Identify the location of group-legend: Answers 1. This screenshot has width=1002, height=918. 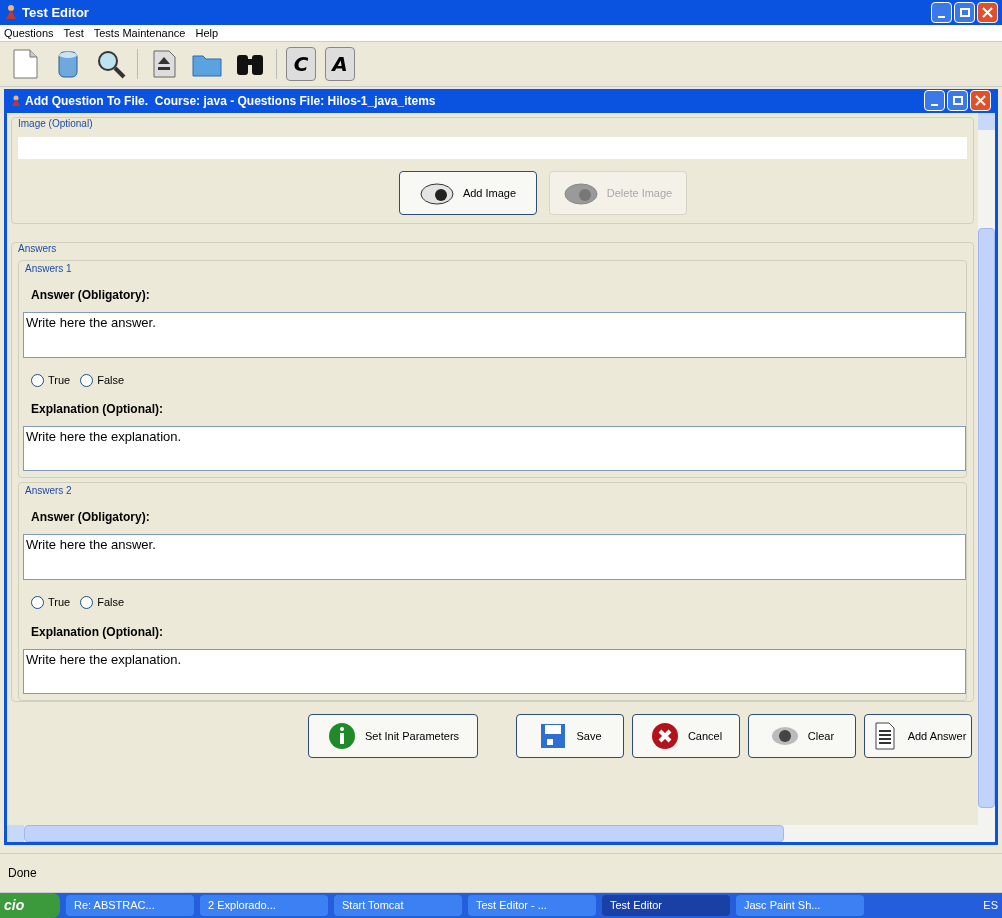
(494, 268).